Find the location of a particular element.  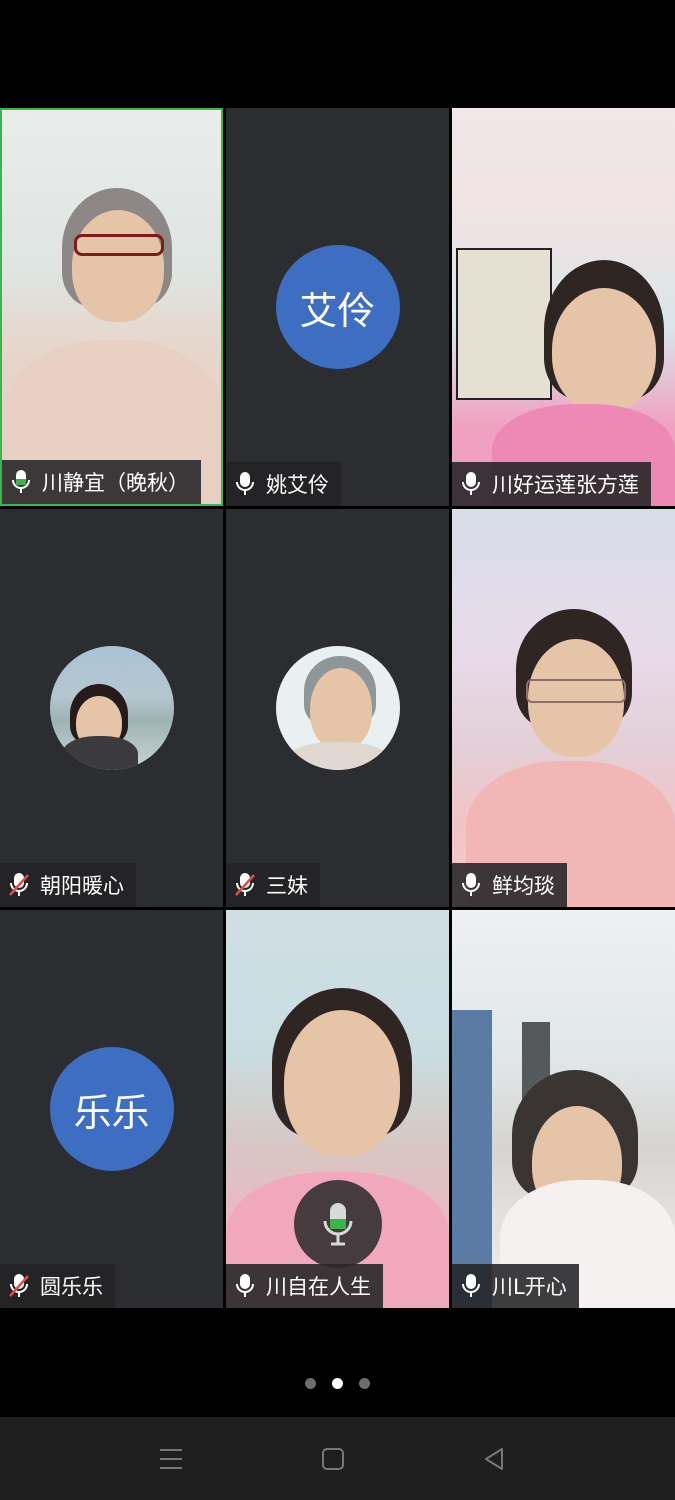

participant-name: 川L开心 is located at coordinates (529, 1287).